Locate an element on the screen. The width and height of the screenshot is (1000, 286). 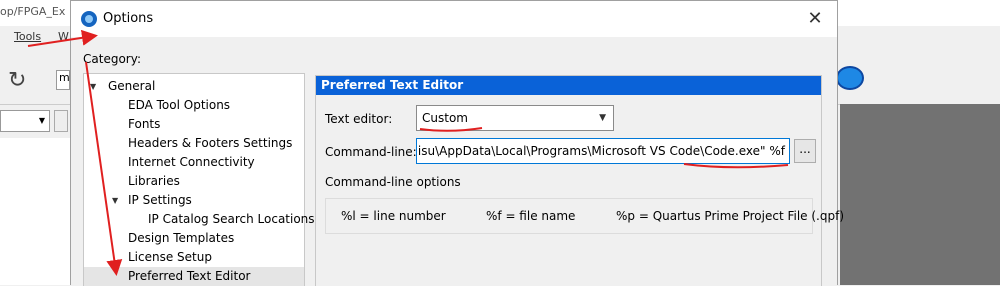
menu-tools: Tools is located at coordinates (27, 36).